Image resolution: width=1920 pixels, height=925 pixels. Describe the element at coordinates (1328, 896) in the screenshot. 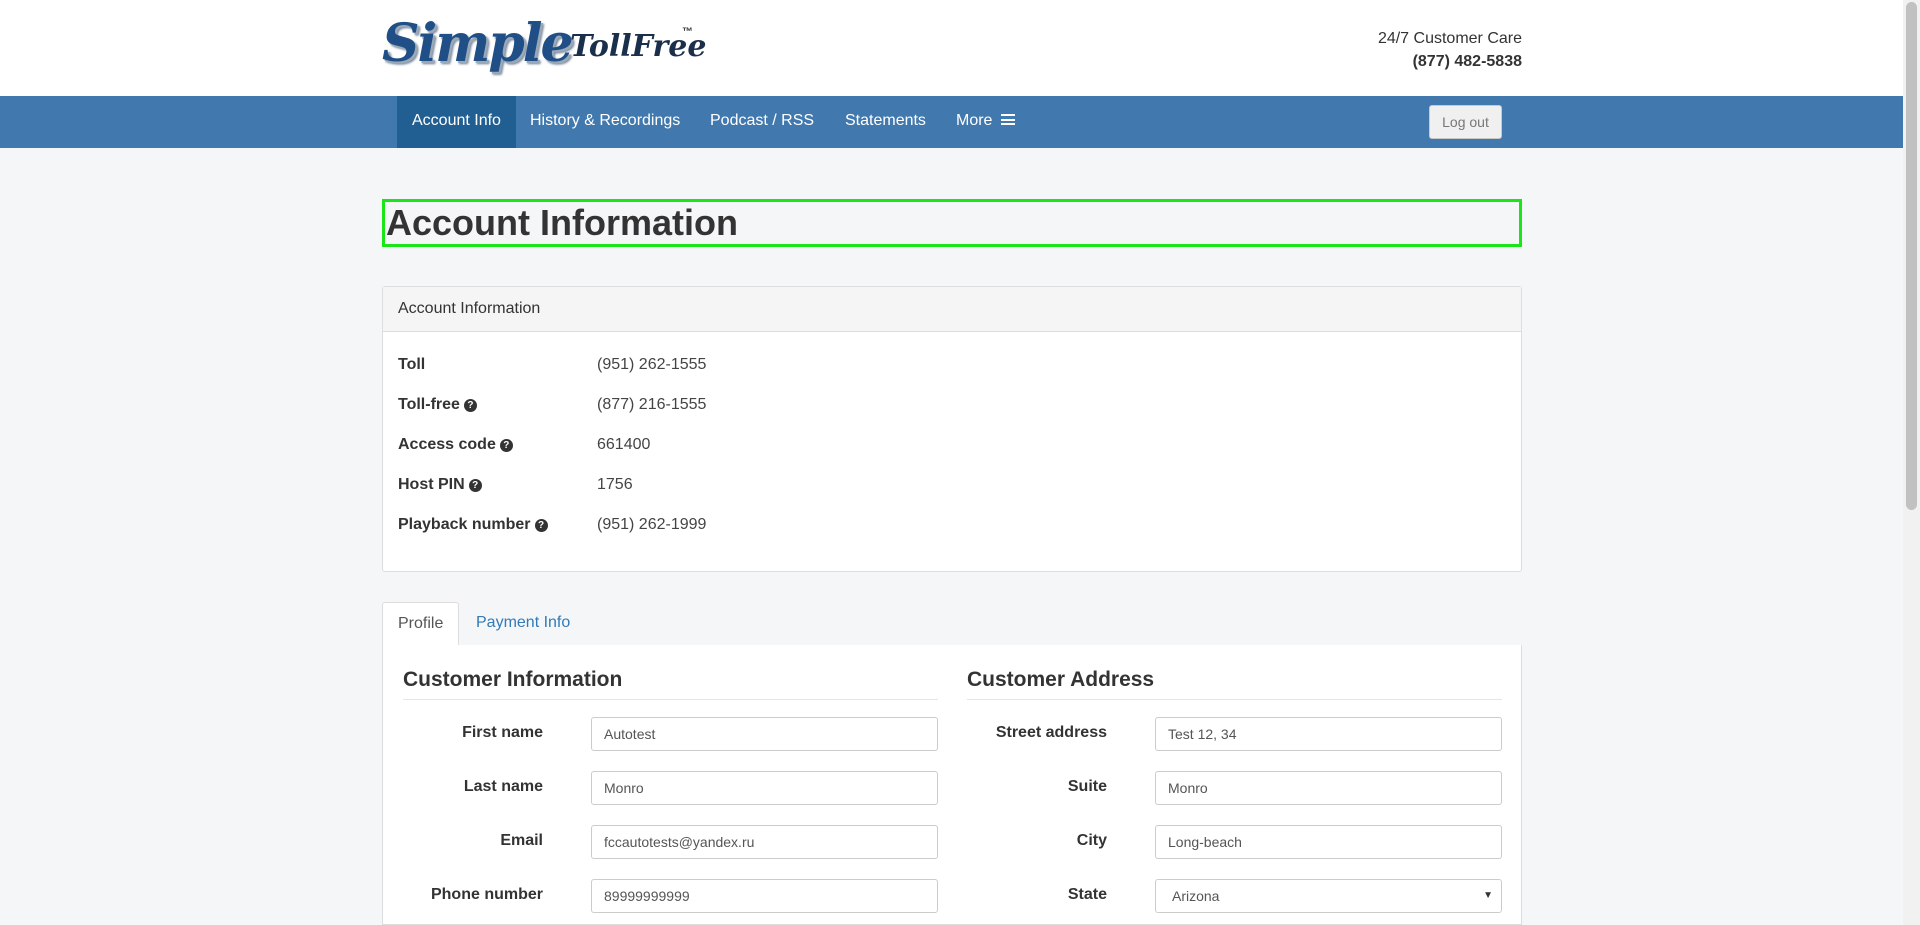

I see `state-select: Arizona ▼` at that location.